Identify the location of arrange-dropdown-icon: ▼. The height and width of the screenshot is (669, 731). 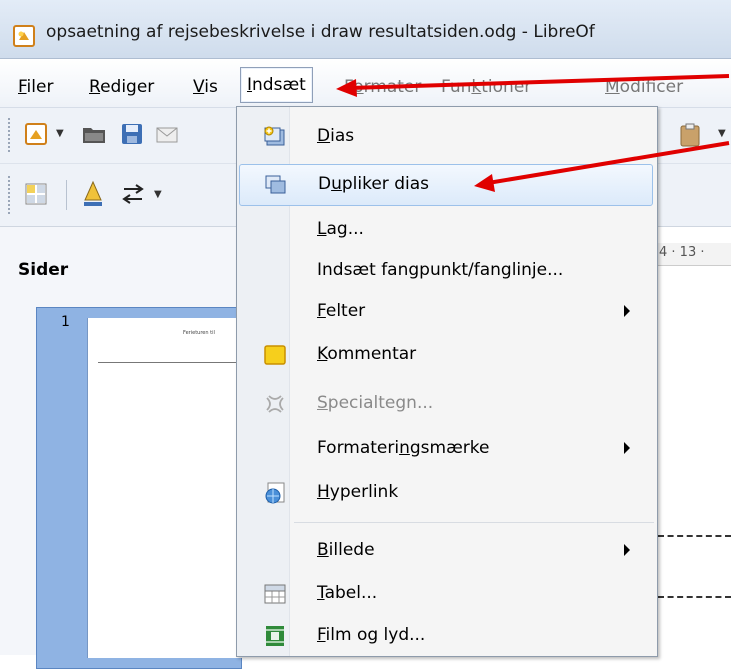
(158, 194).